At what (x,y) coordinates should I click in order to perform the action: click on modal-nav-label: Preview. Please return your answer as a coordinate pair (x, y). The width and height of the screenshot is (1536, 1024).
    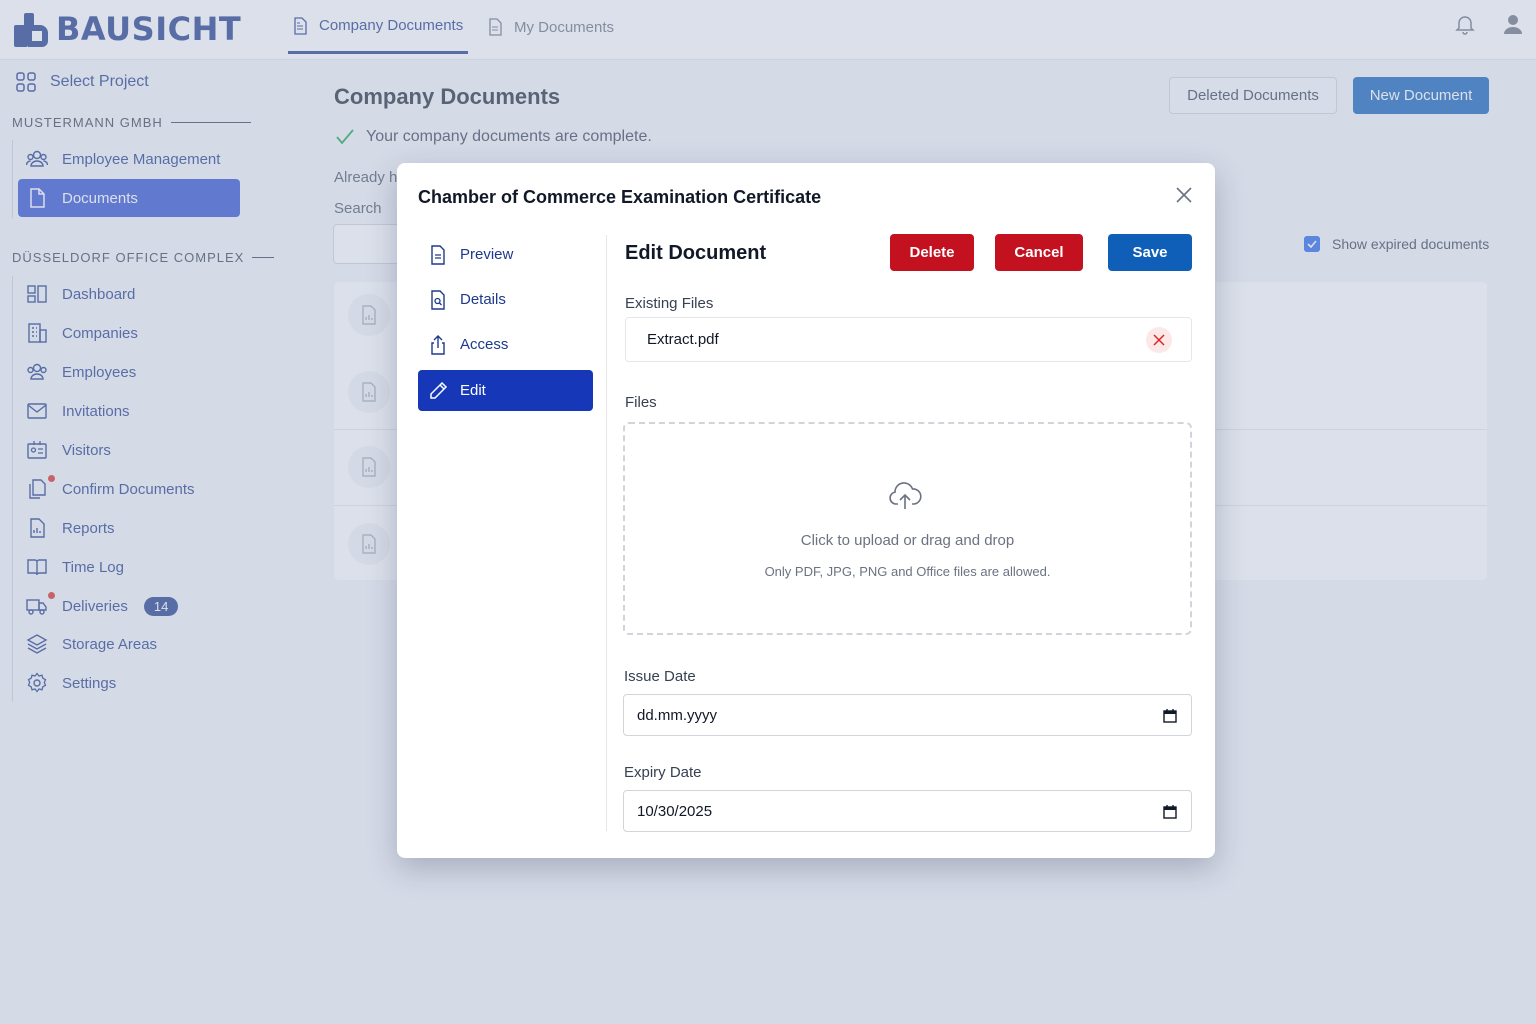
    Looking at the image, I should click on (487, 254).